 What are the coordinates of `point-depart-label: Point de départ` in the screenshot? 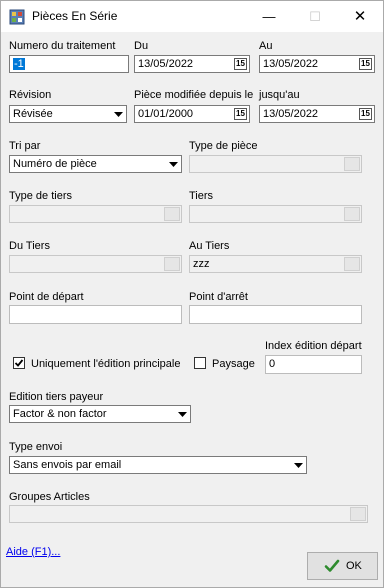 It's located at (46, 297).